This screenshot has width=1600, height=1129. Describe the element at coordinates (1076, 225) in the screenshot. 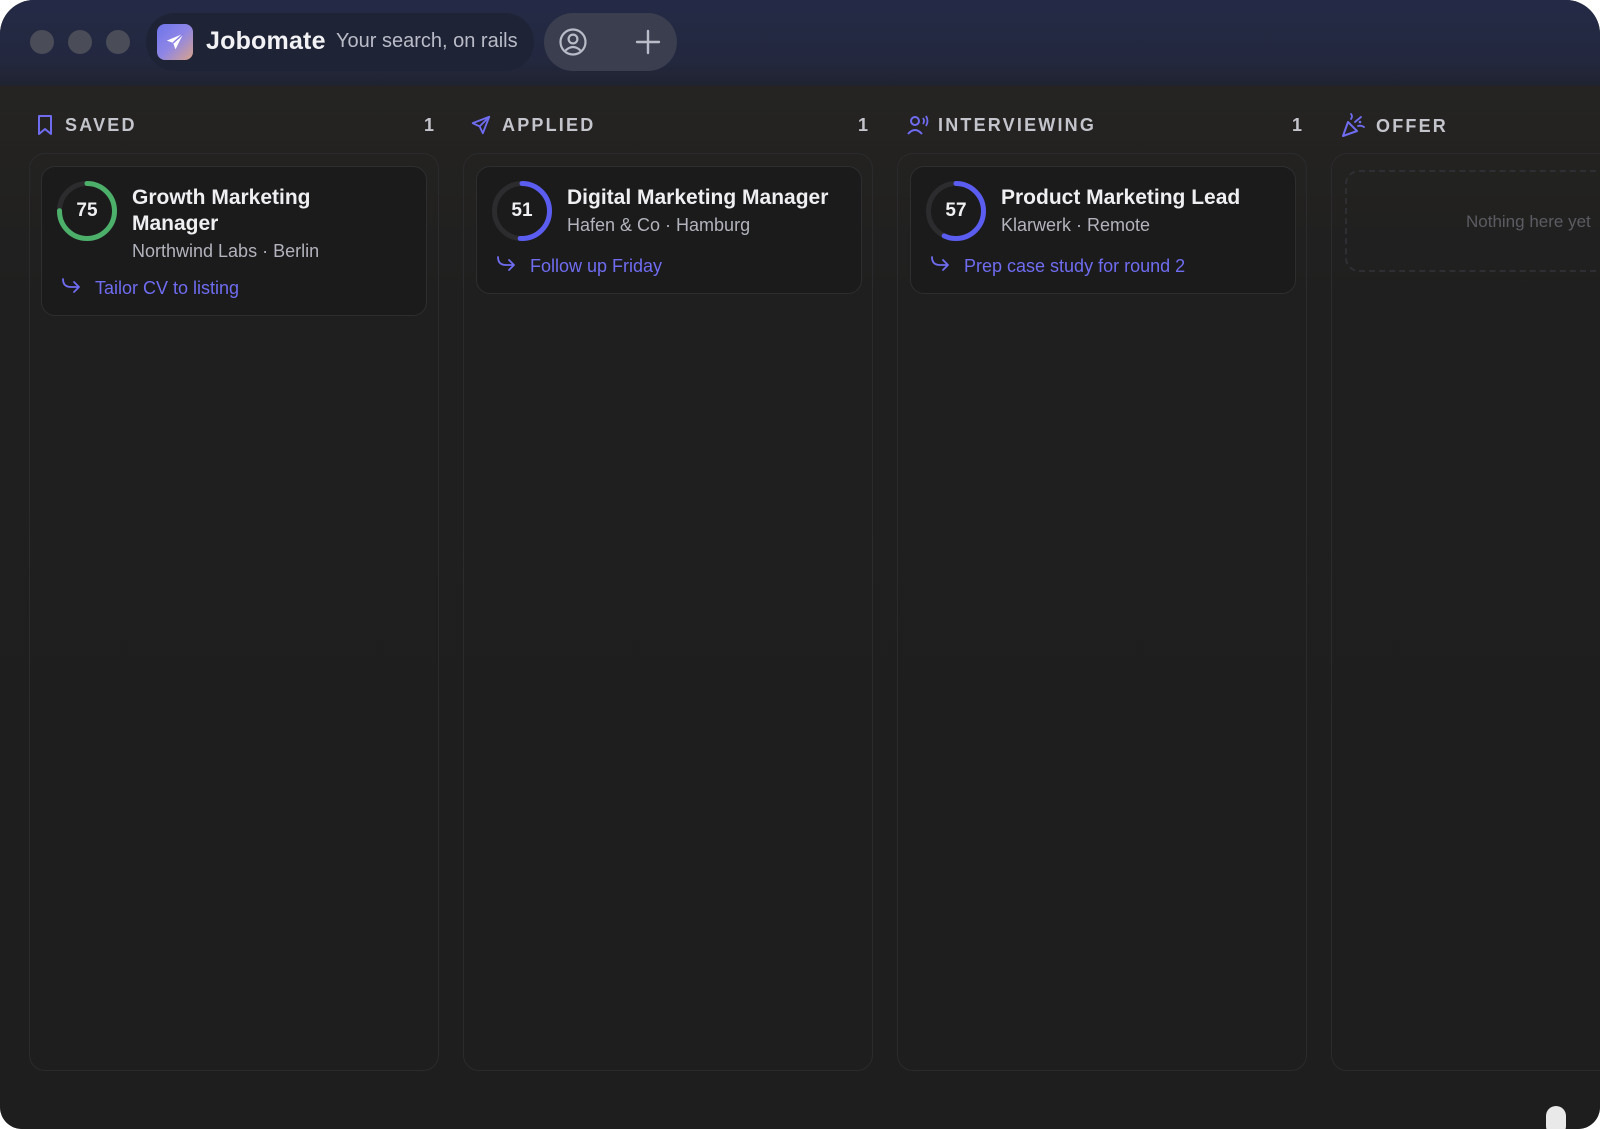

I see `job-company-location: Klarwerk · Remote` at that location.